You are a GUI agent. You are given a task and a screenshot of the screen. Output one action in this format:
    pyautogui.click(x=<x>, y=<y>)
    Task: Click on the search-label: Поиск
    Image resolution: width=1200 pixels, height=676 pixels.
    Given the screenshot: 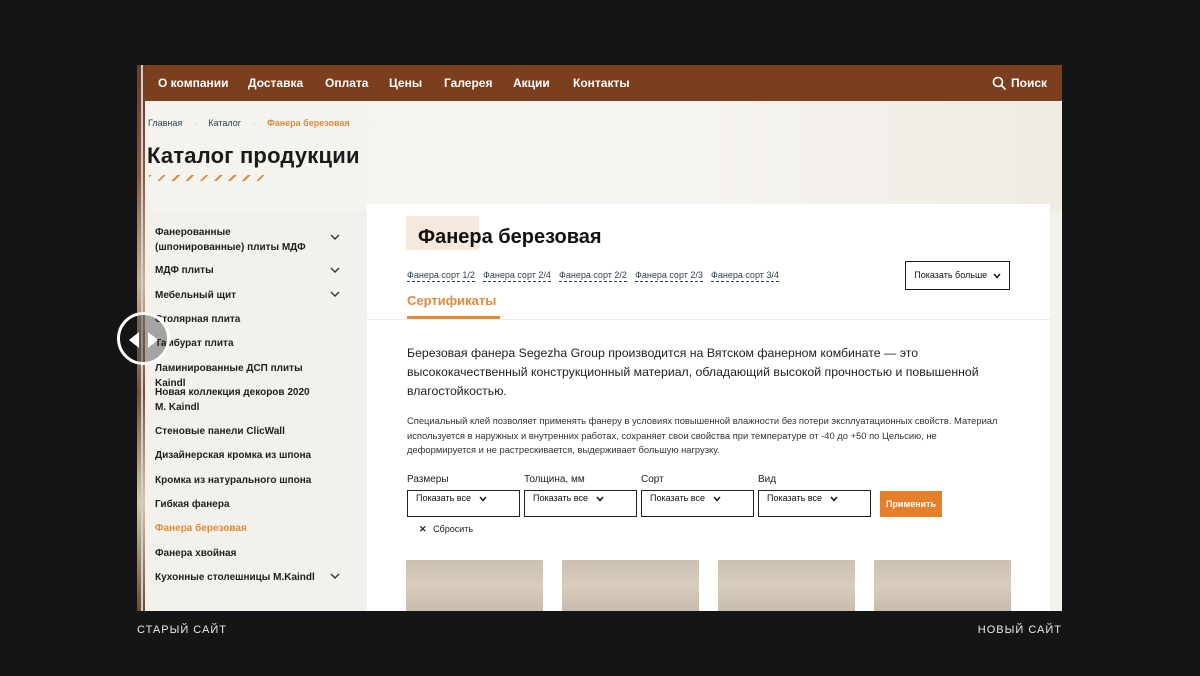 What is the action you would take?
    pyautogui.click(x=1028, y=83)
    